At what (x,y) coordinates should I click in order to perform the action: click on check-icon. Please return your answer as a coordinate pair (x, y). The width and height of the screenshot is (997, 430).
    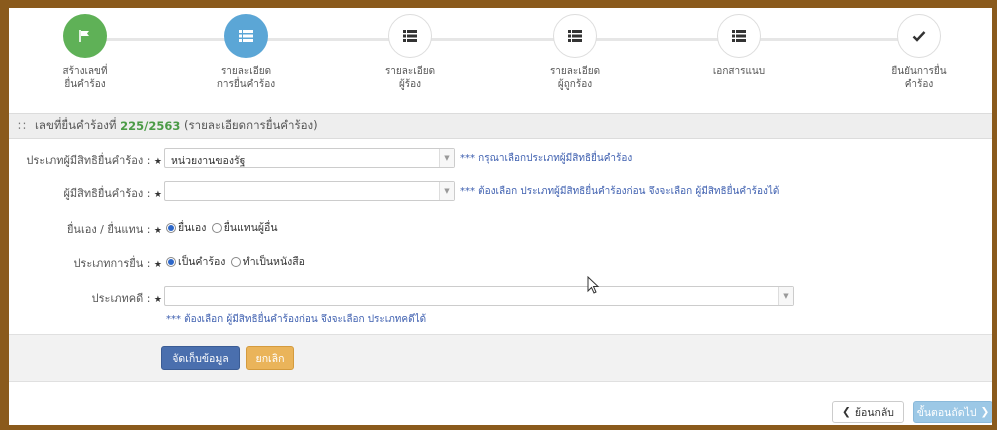
    Looking at the image, I should click on (919, 36).